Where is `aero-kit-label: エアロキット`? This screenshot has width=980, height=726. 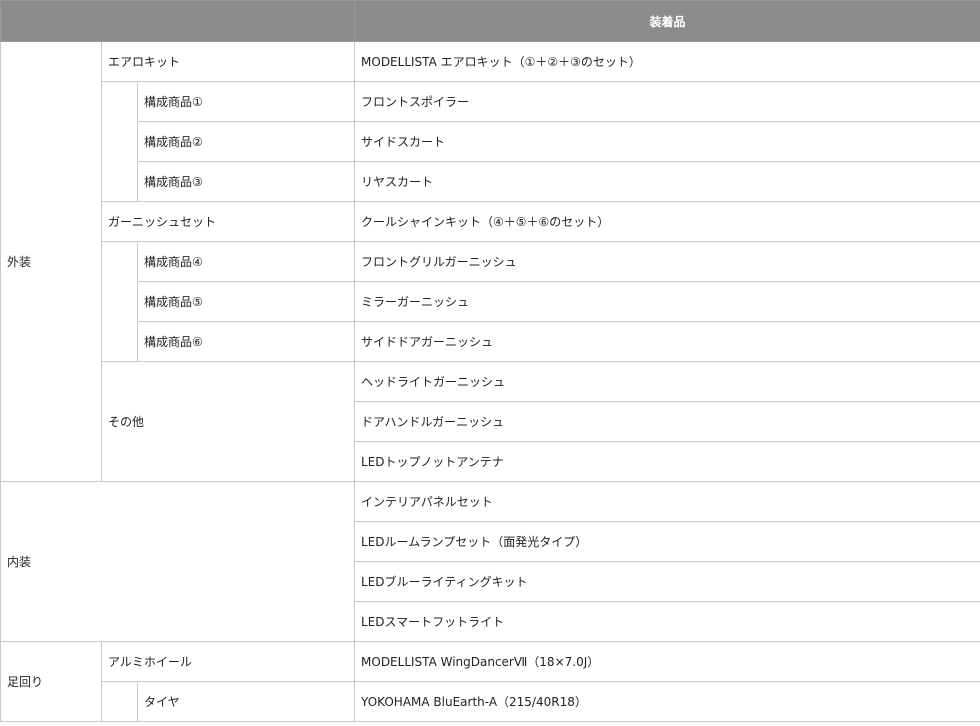
aero-kit-label: エアロキット is located at coordinates (228, 61).